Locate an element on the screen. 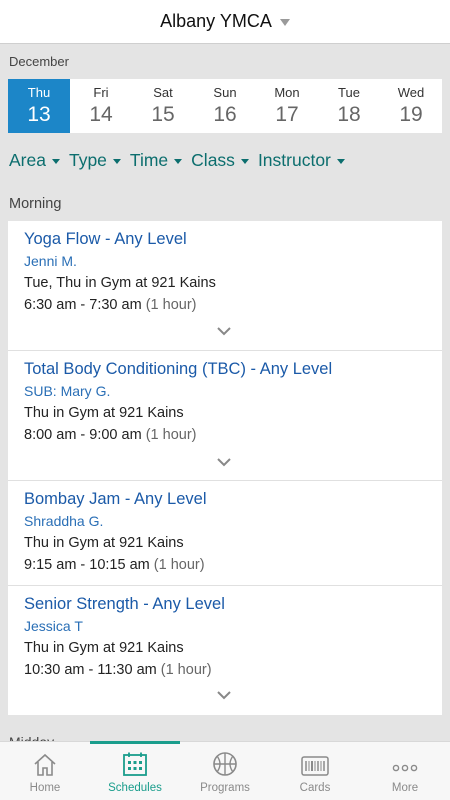 This screenshot has width=450, height=800. filter-time: Time is located at coordinates (156, 160).